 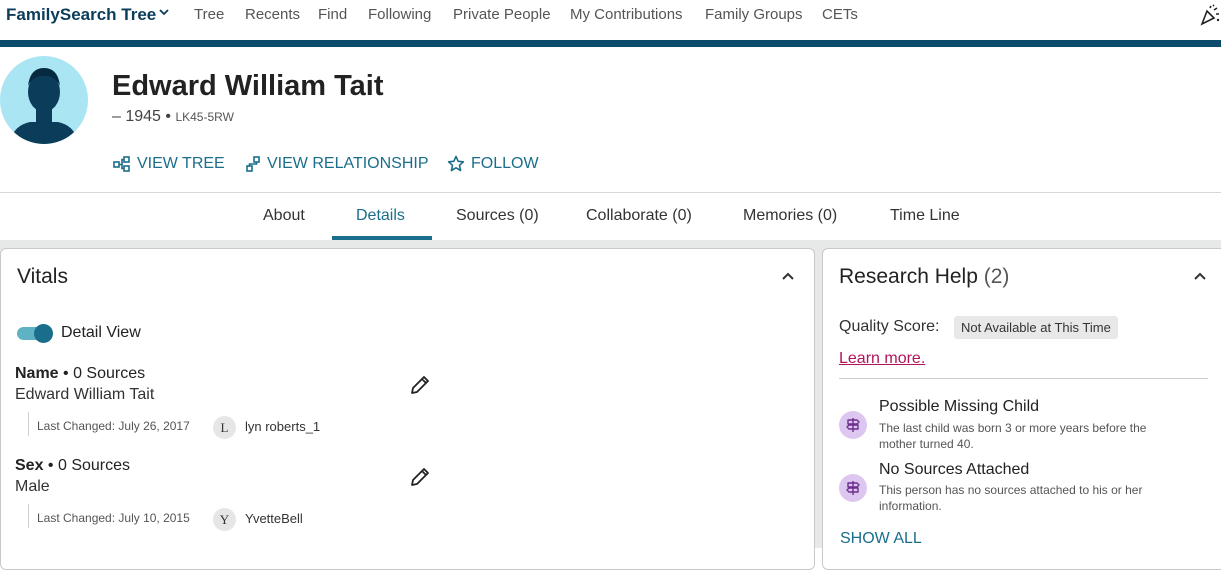 What do you see at coordinates (505, 163) in the screenshot?
I see `follow-label: FOLLOW` at bounding box center [505, 163].